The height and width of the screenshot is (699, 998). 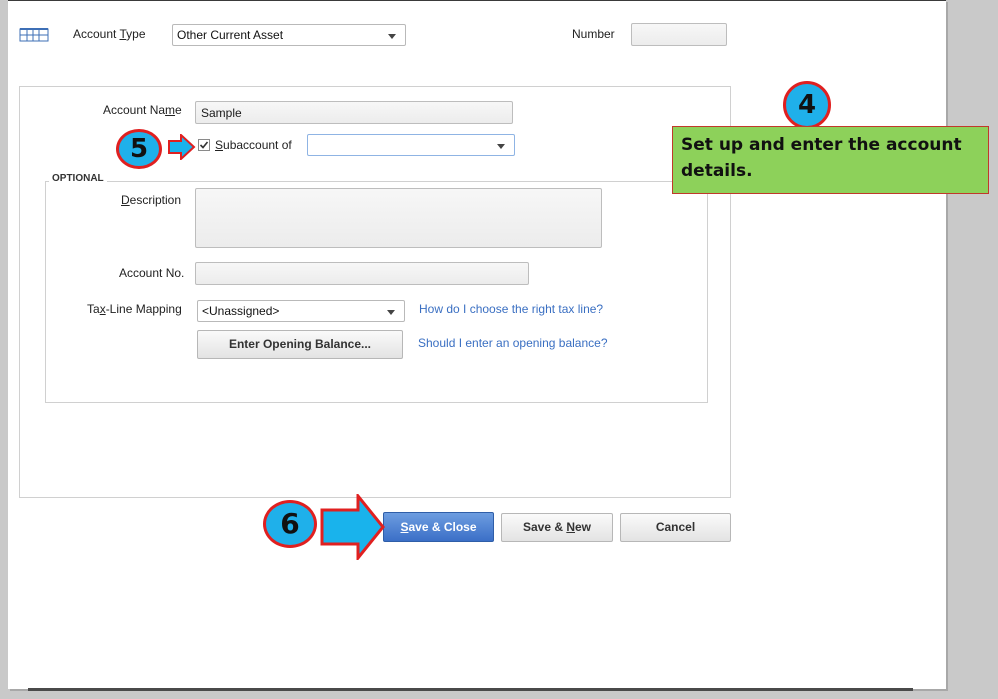 What do you see at coordinates (134, 309) in the screenshot?
I see `tax-line-mapping-label: Tax-Line Mapping` at bounding box center [134, 309].